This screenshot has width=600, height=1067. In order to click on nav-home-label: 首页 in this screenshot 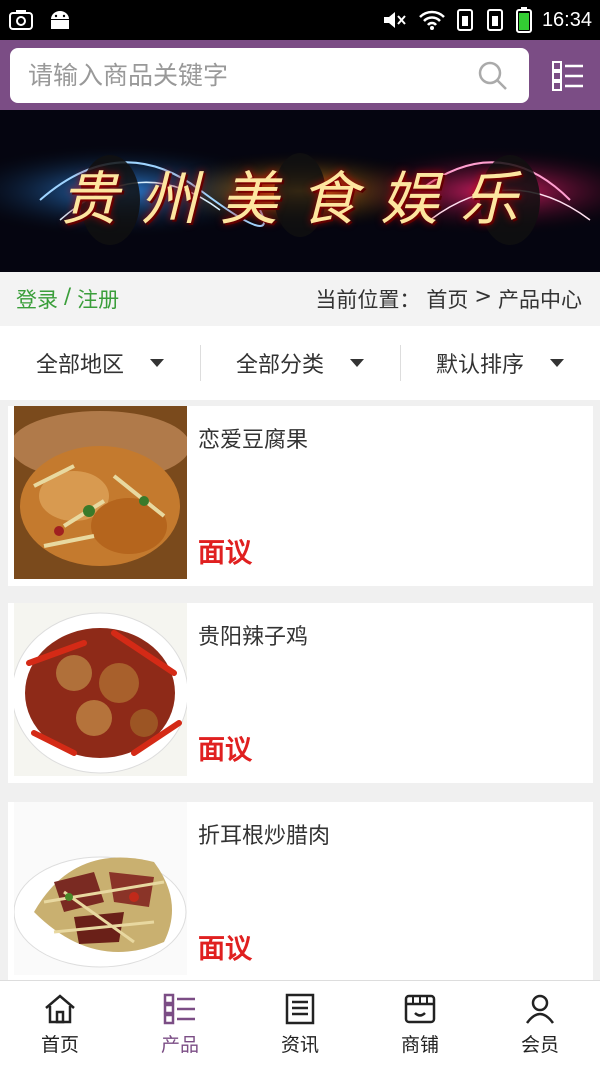, I will do `click(59, 1044)`.